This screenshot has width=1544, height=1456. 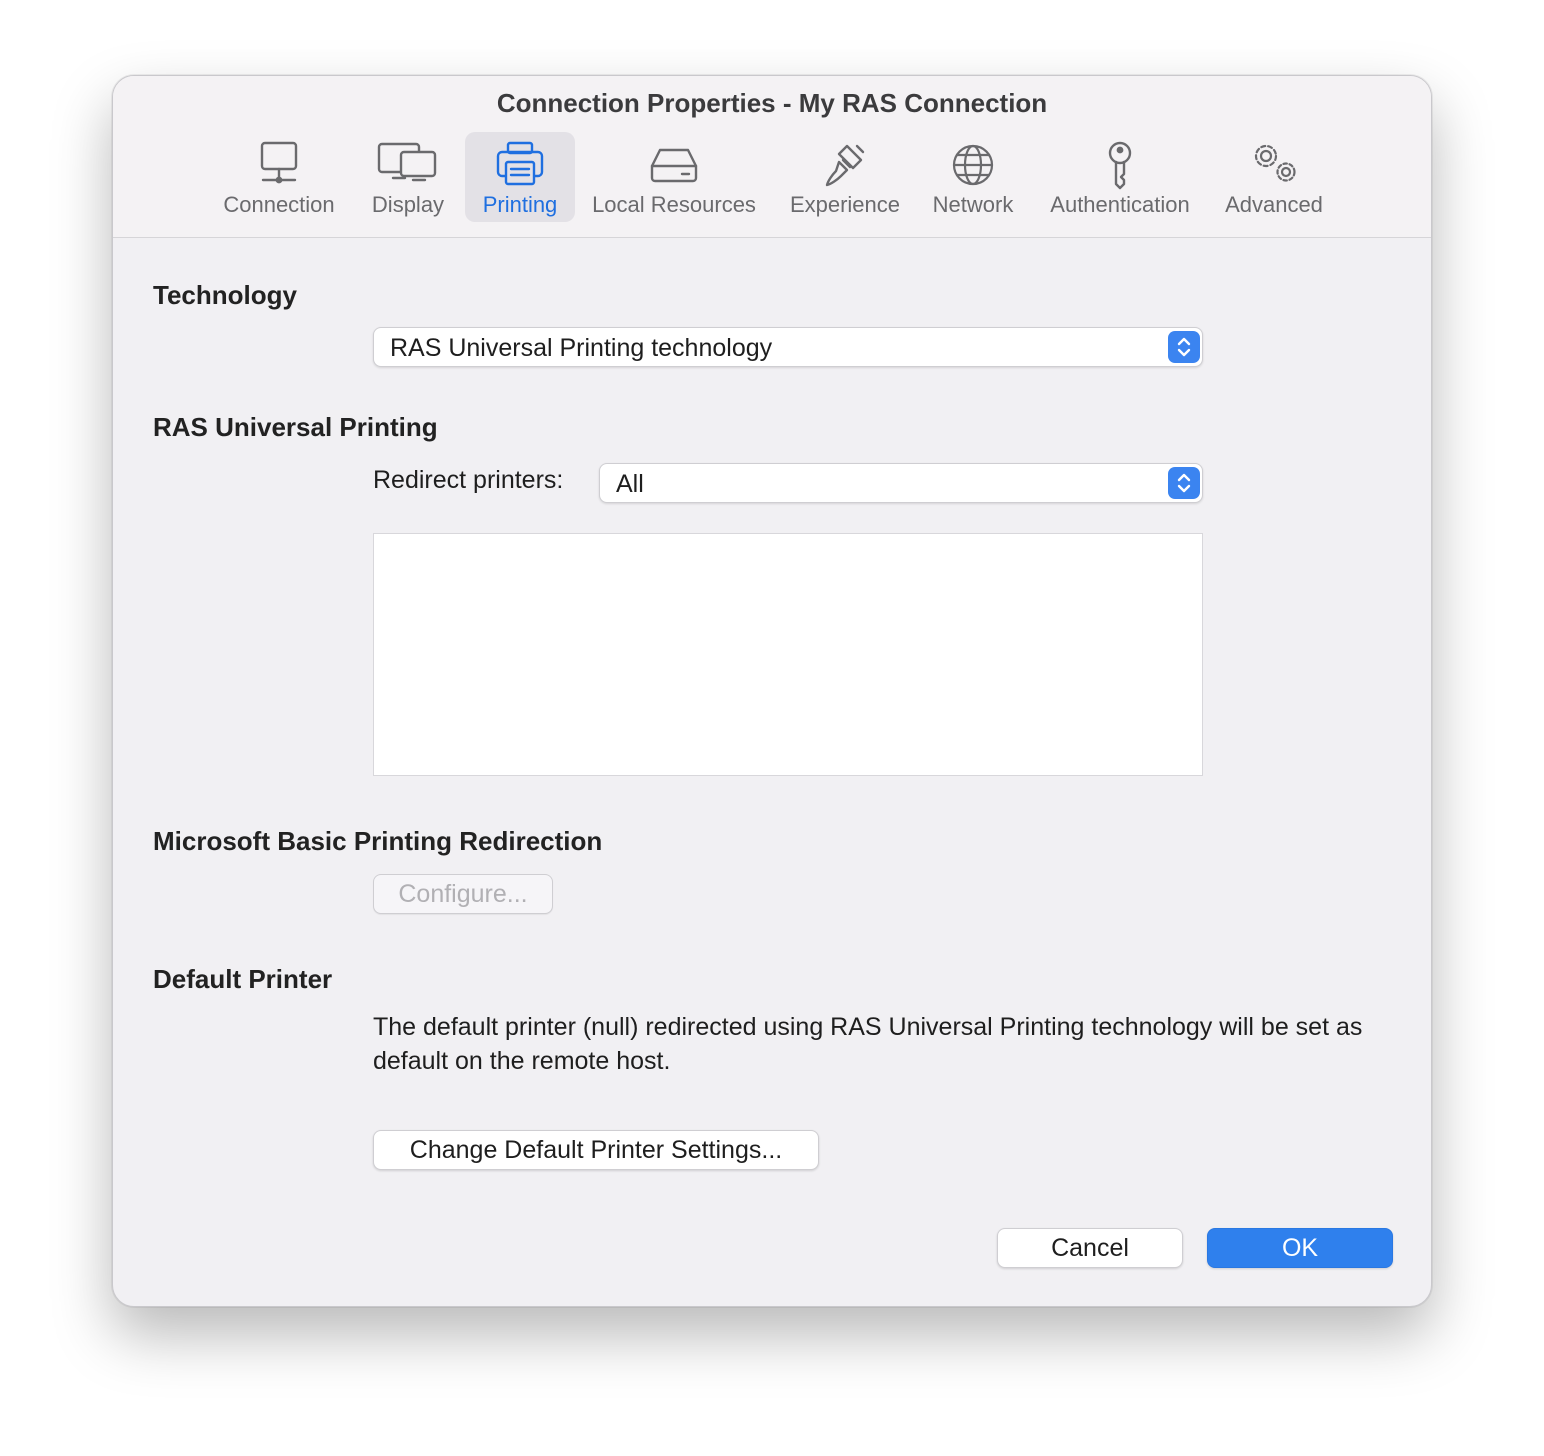 What do you see at coordinates (901, 483) in the screenshot?
I see `redirect-printers-popup: All` at bounding box center [901, 483].